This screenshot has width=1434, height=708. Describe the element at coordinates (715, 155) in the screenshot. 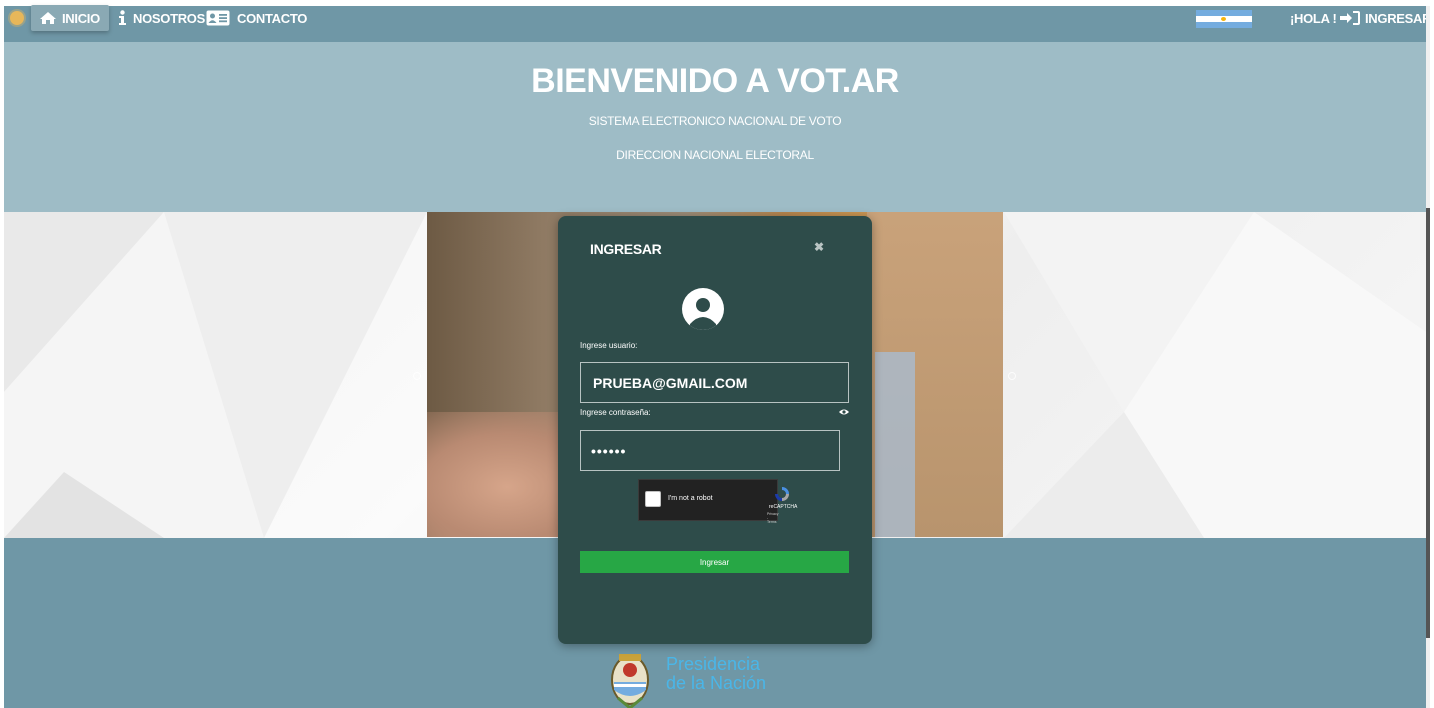

I see `hero-subtitle-direction: DIRECCION NACIONAL ELECTORAL` at that location.